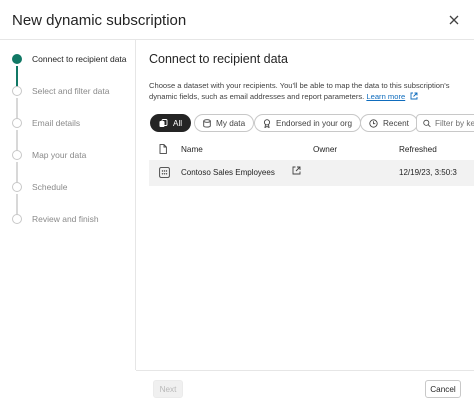 The width and height of the screenshot is (474, 404). I want to click on step-select-filter-data: Select and filter data, so click(61, 91).